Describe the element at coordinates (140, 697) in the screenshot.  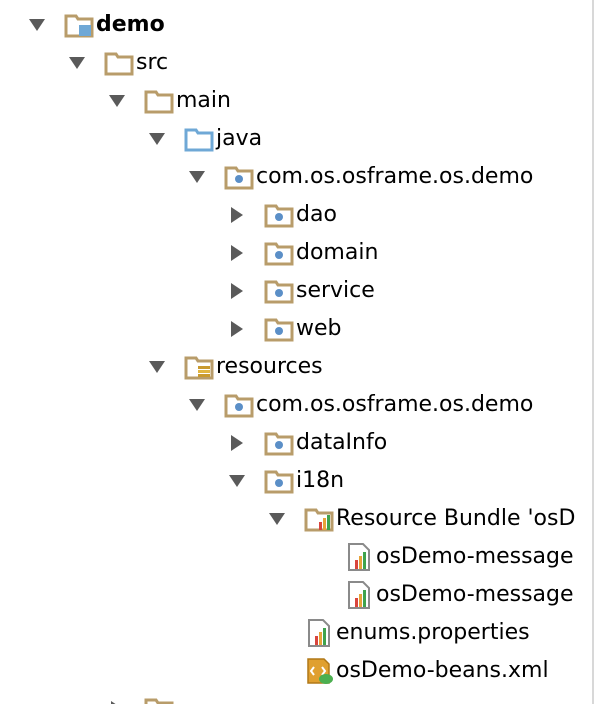
I see `tree-row` at that location.